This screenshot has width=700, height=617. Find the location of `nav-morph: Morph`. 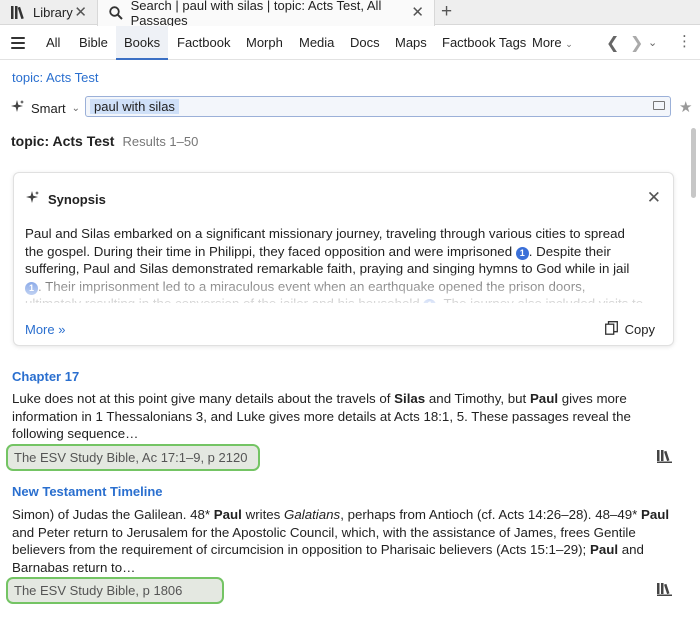

nav-morph: Morph is located at coordinates (264, 43).